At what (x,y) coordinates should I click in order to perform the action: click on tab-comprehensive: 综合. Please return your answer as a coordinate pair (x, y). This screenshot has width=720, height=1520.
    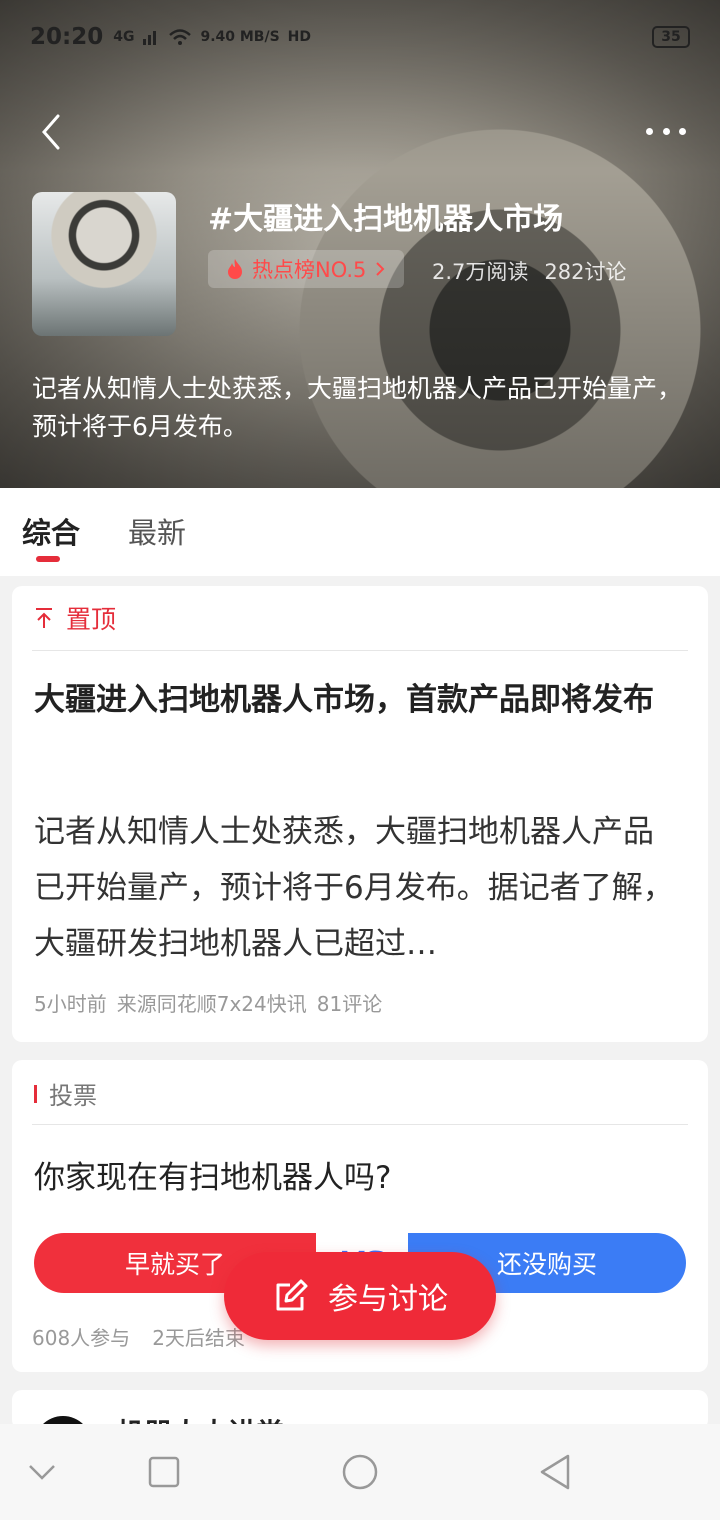
    Looking at the image, I should click on (51, 525).